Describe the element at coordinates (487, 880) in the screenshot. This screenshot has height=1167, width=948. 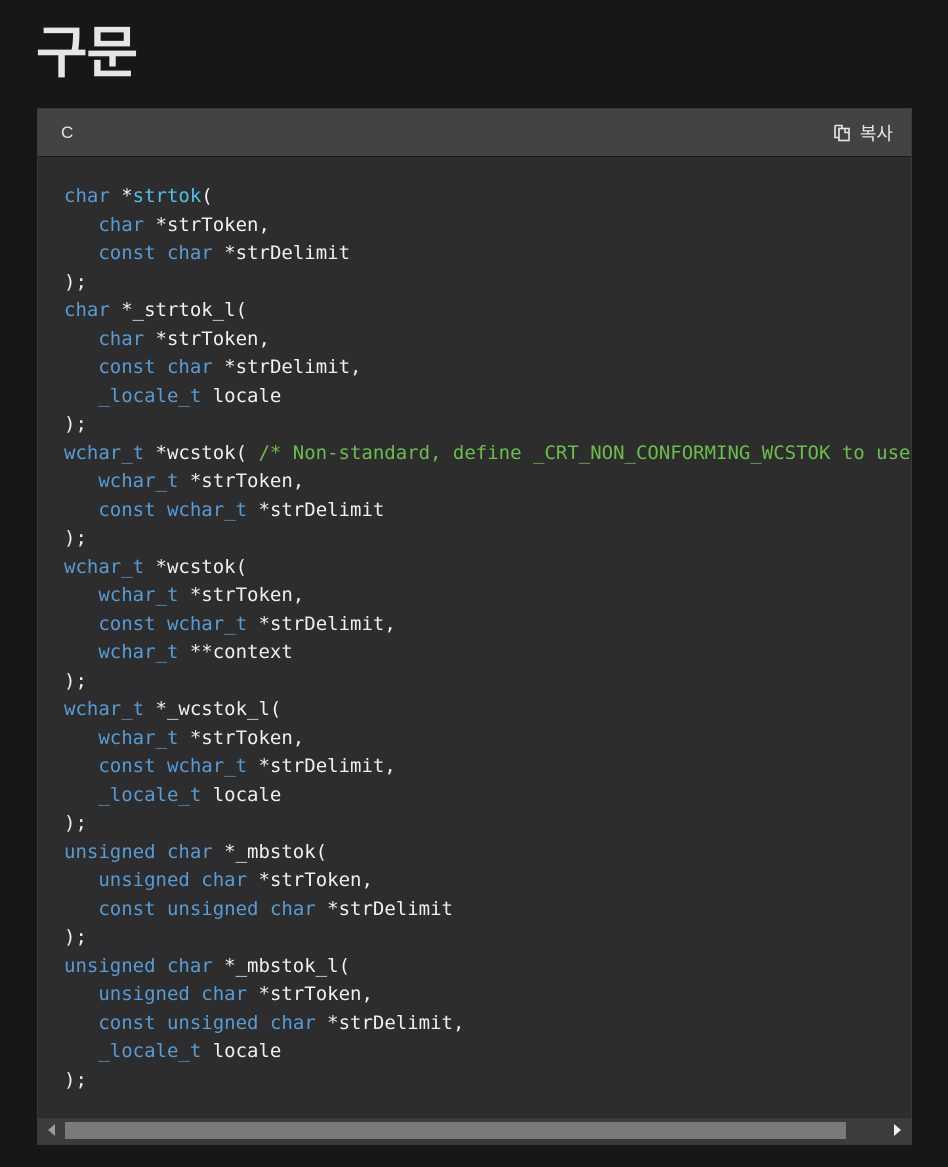
I see `code-line: unsigned char *strToken,` at that location.